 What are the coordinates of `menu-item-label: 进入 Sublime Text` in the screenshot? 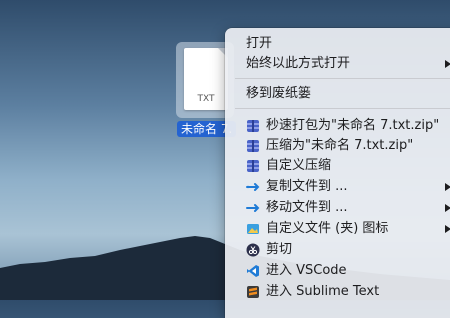 It's located at (323, 291).